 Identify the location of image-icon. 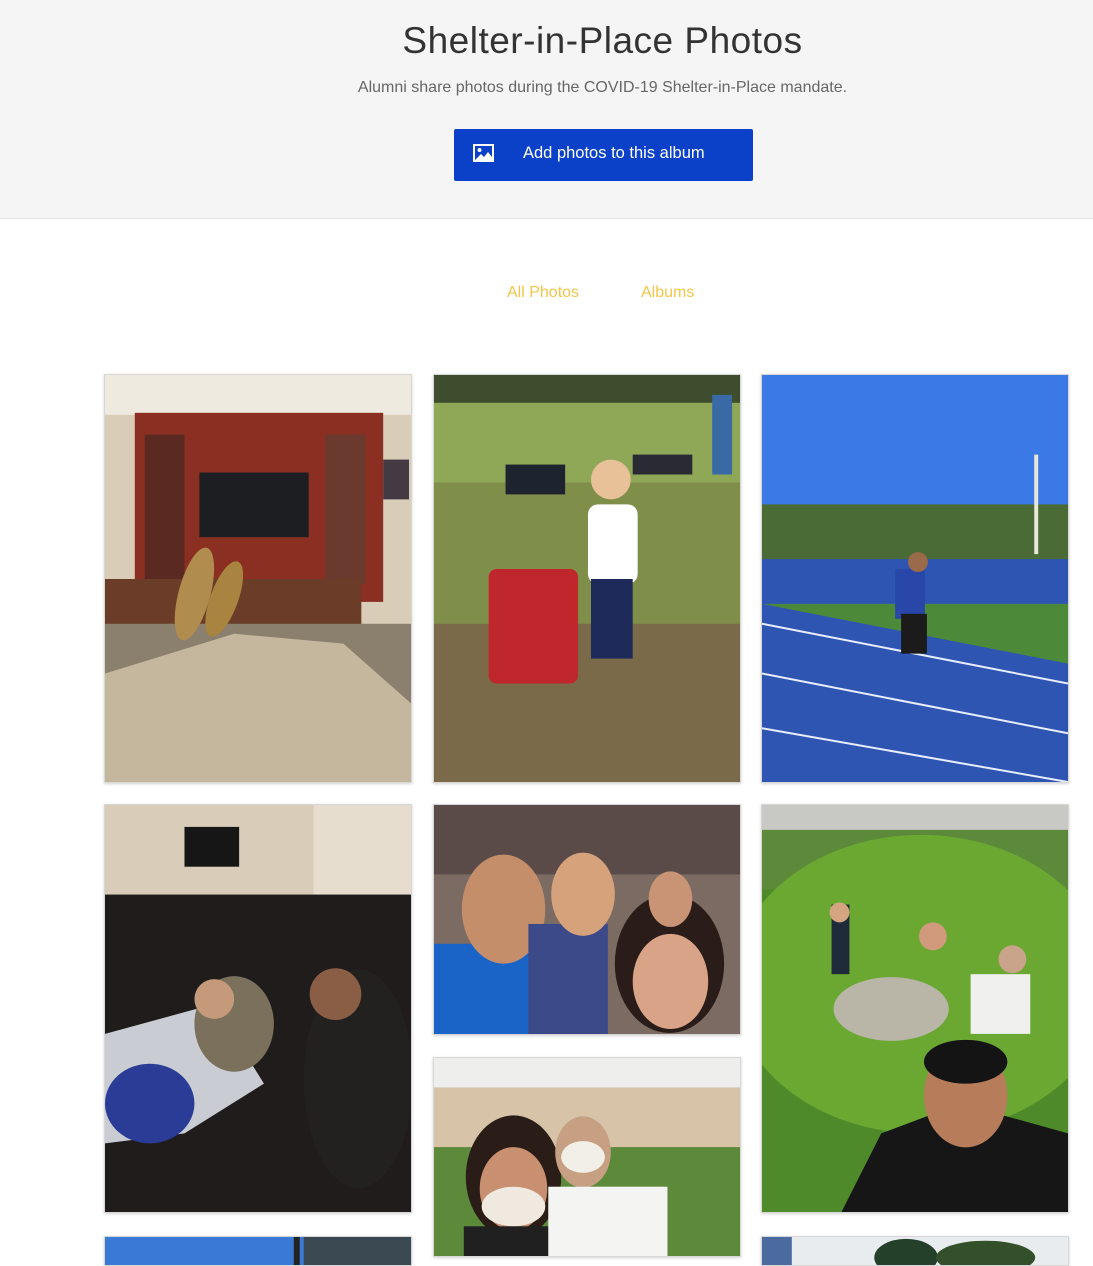
(483, 153).